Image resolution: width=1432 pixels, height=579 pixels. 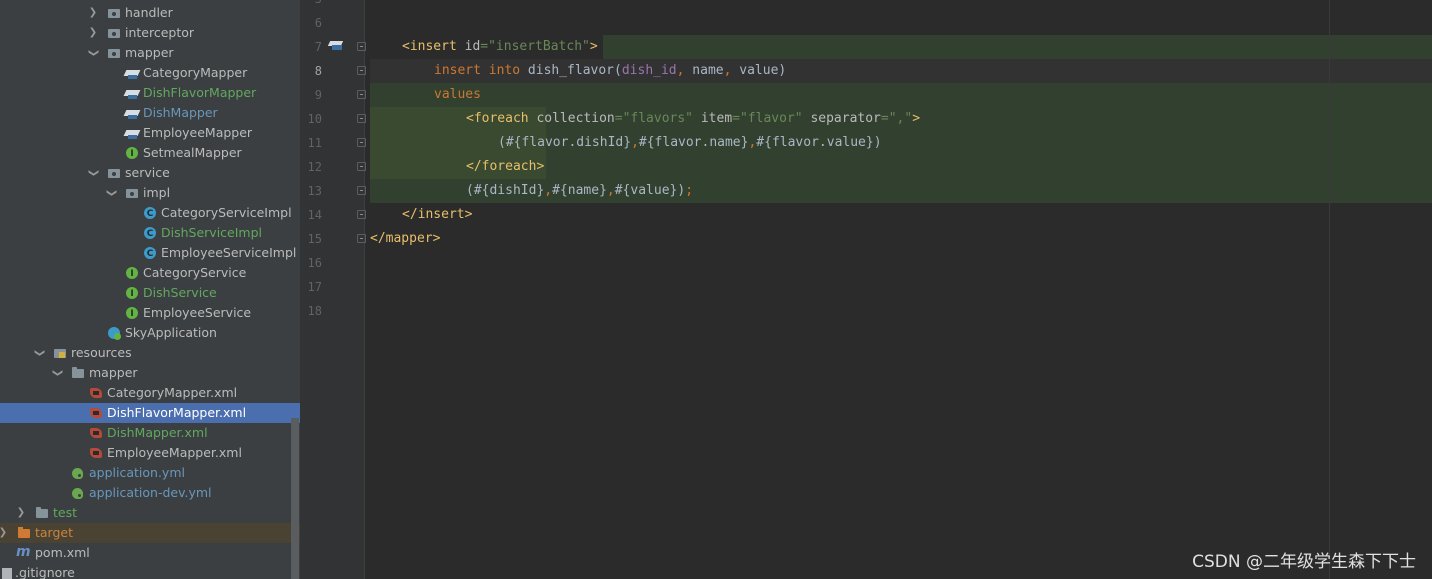 What do you see at coordinates (150, 253) in the screenshot?
I see `tree-item-employeeserviceimpl: C EmployeeServiceImpl` at bounding box center [150, 253].